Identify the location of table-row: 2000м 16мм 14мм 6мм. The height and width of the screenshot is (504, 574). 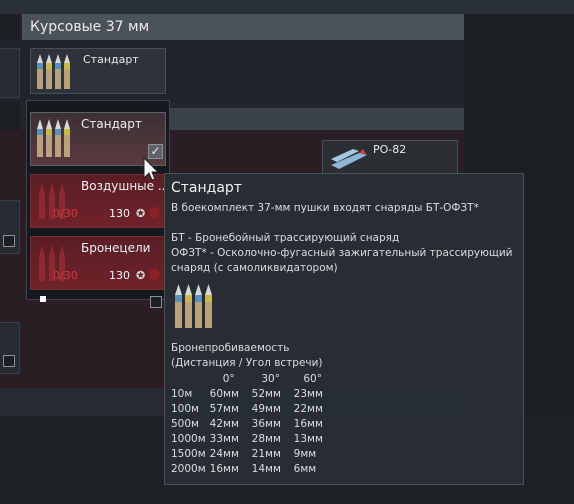
(253, 469).